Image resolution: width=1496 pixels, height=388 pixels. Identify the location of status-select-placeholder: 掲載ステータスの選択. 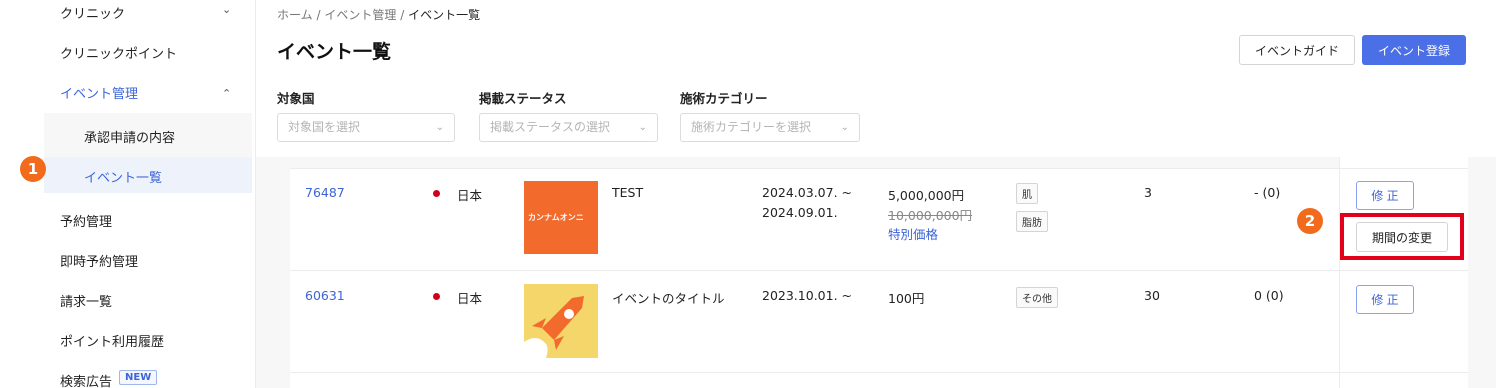
(550, 127).